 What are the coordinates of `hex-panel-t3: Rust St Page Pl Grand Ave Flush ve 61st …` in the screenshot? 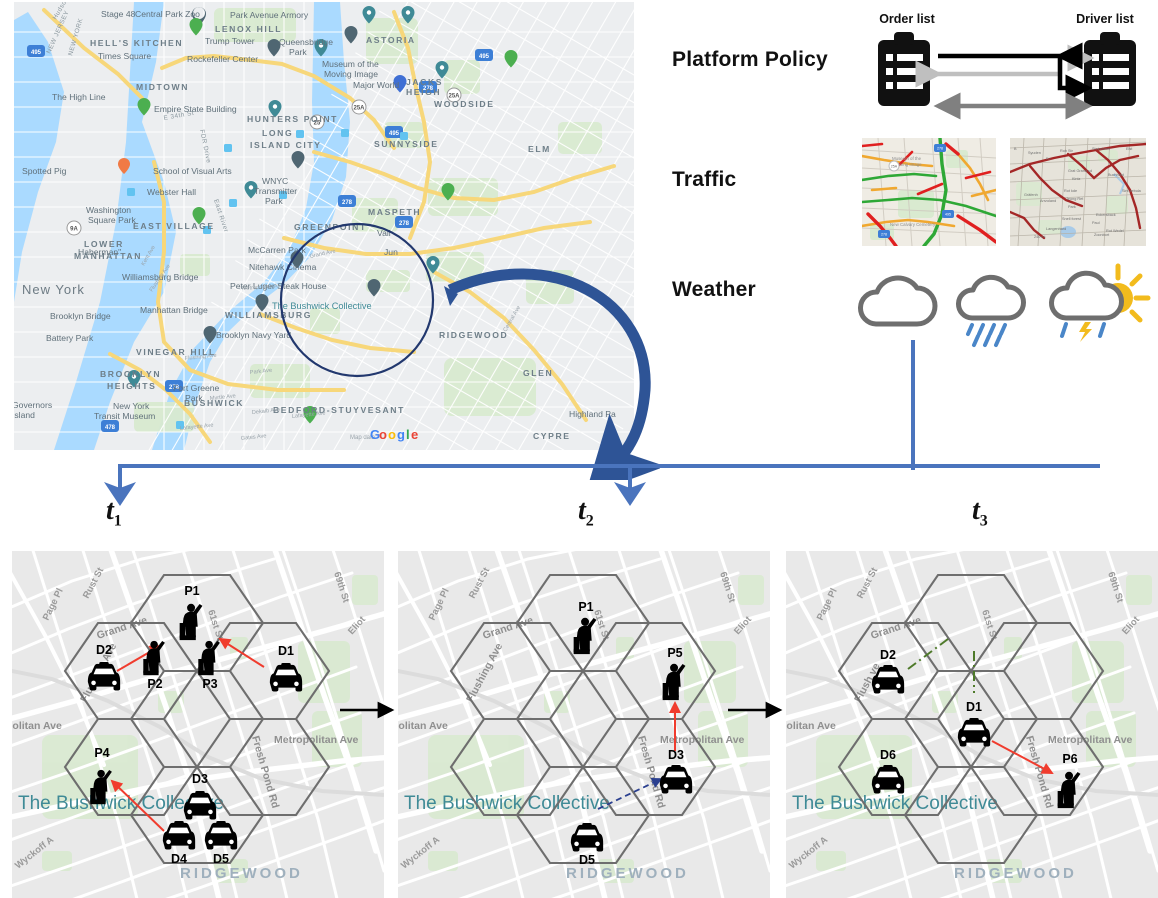 It's located at (972, 724).